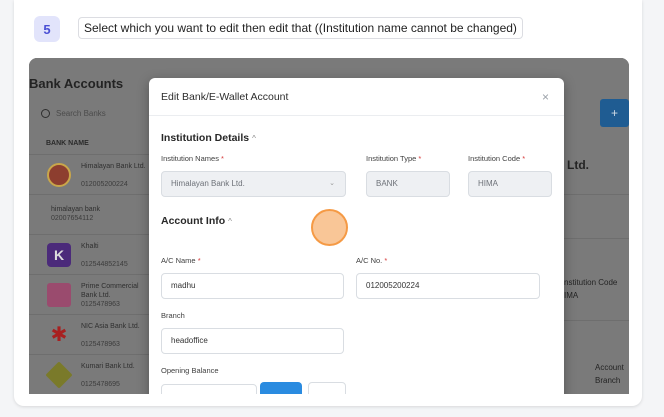  I want to click on bank-list-item: Himalayan Bank Ltd. 012005200224, so click(89, 174).